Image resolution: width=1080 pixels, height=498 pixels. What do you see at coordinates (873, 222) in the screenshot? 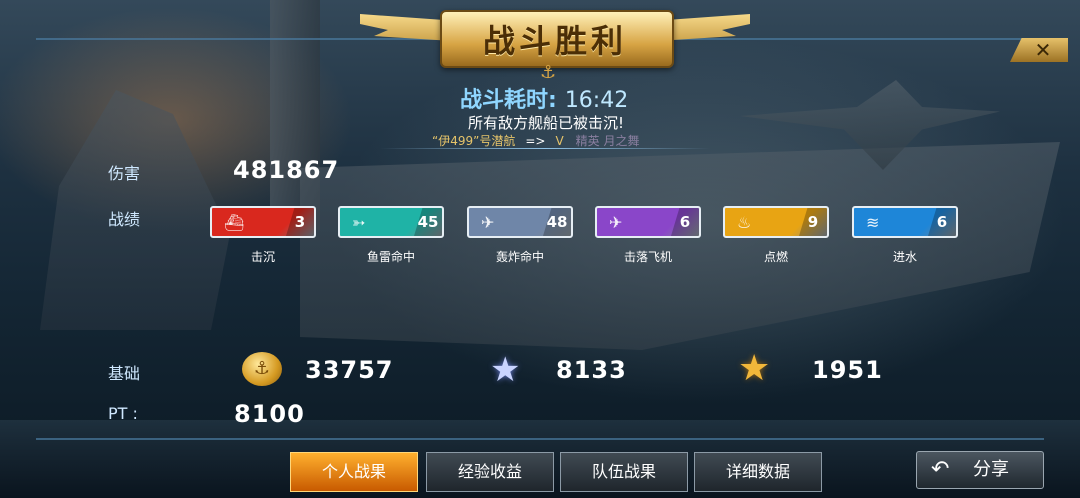
I see `flood-icon: ≋` at bounding box center [873, 222].